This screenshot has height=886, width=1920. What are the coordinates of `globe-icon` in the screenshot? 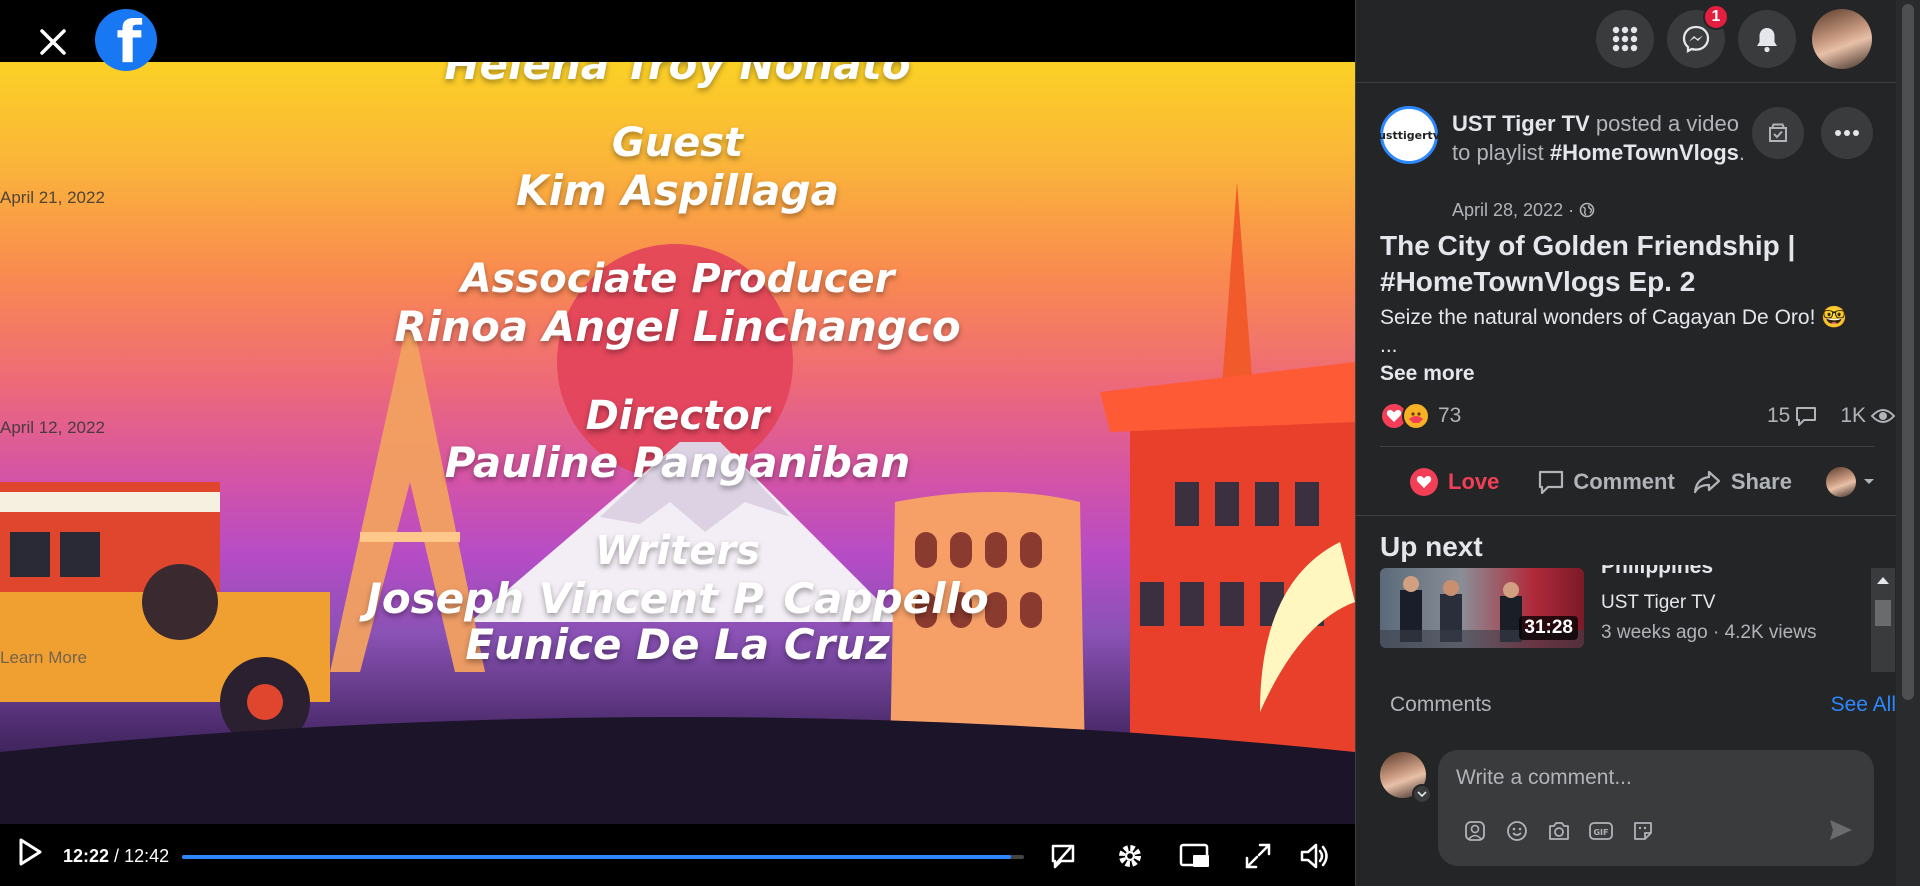 It's located at (1587, 210).